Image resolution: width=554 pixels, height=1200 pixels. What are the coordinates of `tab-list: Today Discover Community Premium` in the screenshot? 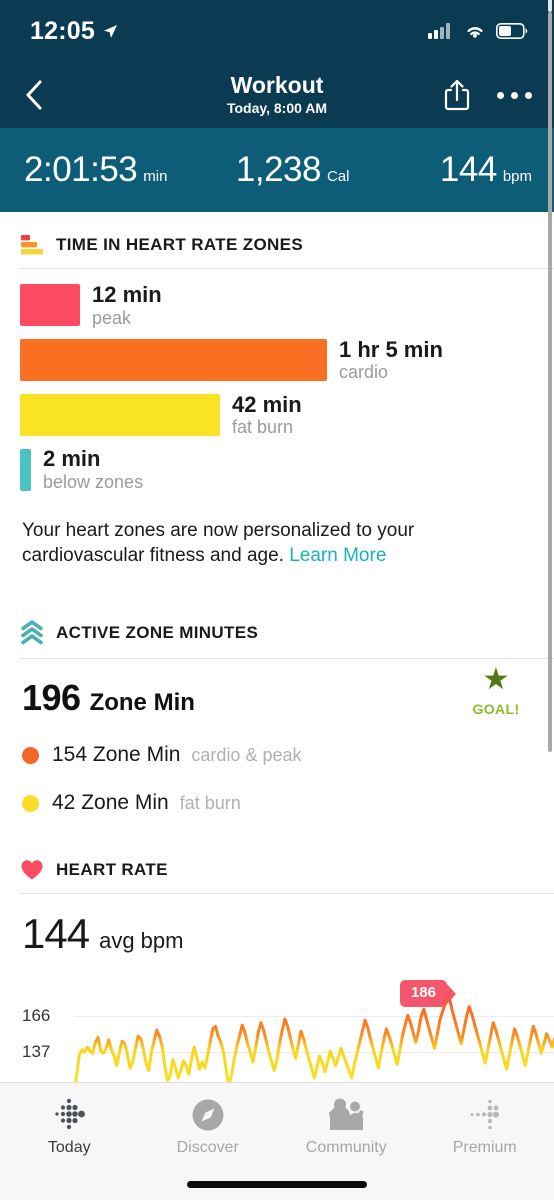 It's located at (277, 1127).